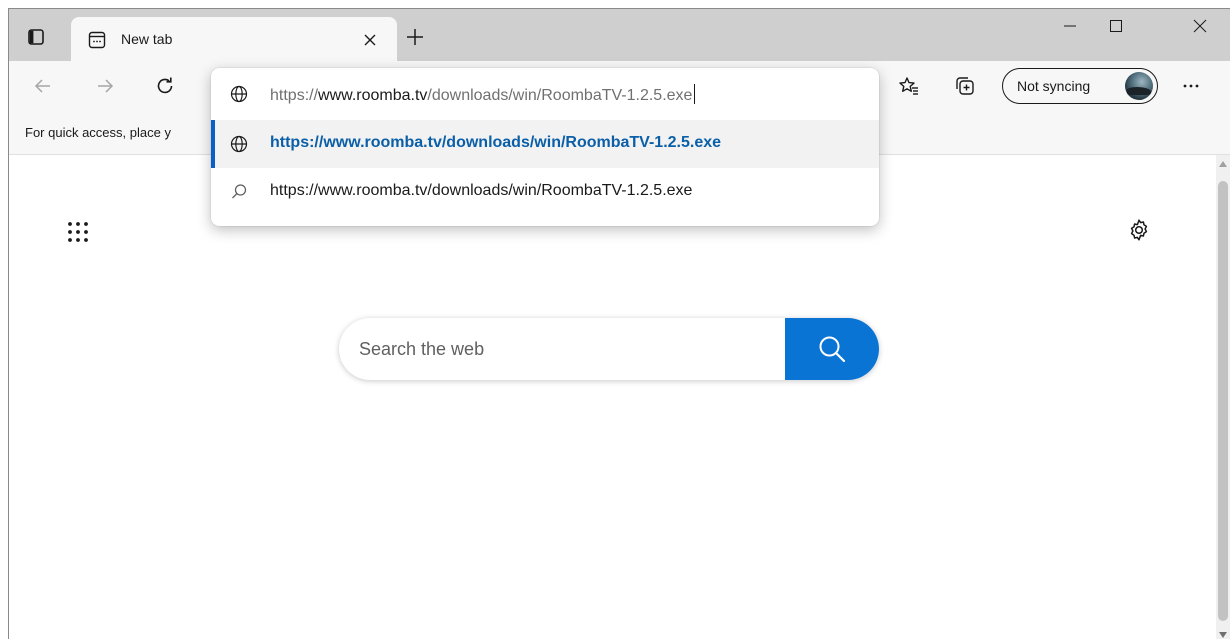 The width and height of the screenshot is (1230, 639). I want to click on forward-button, so click(105, 86).